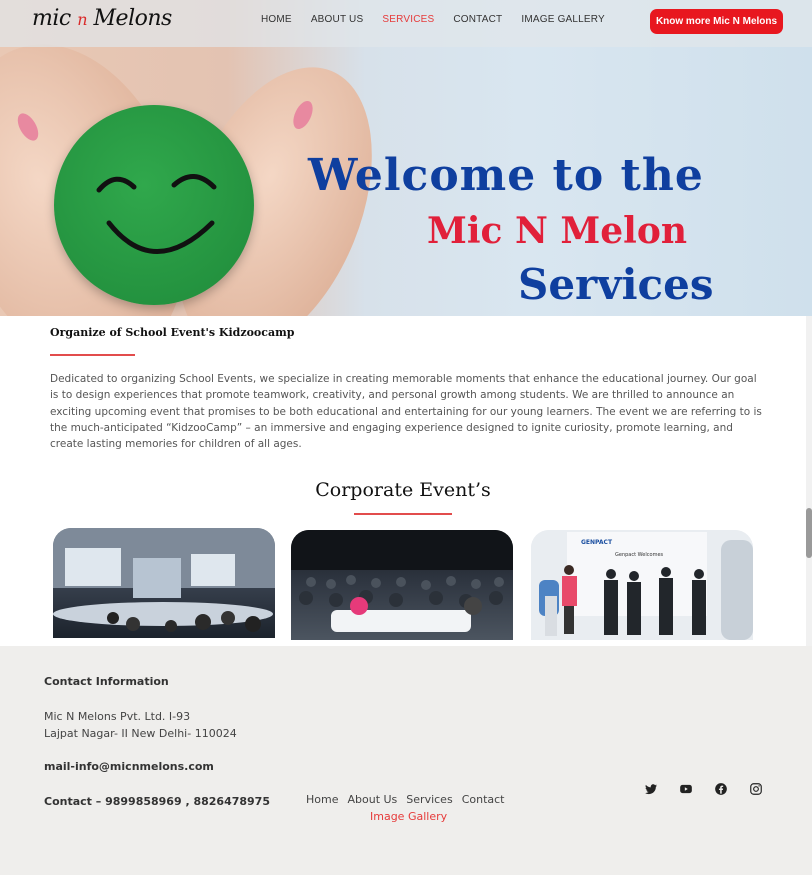 This screenshot has width=812, height=875. Describe the element at coordinates (639, 555) in the screenshot. I see `genpact-banner-text: Genpact Welcomes` at that location.